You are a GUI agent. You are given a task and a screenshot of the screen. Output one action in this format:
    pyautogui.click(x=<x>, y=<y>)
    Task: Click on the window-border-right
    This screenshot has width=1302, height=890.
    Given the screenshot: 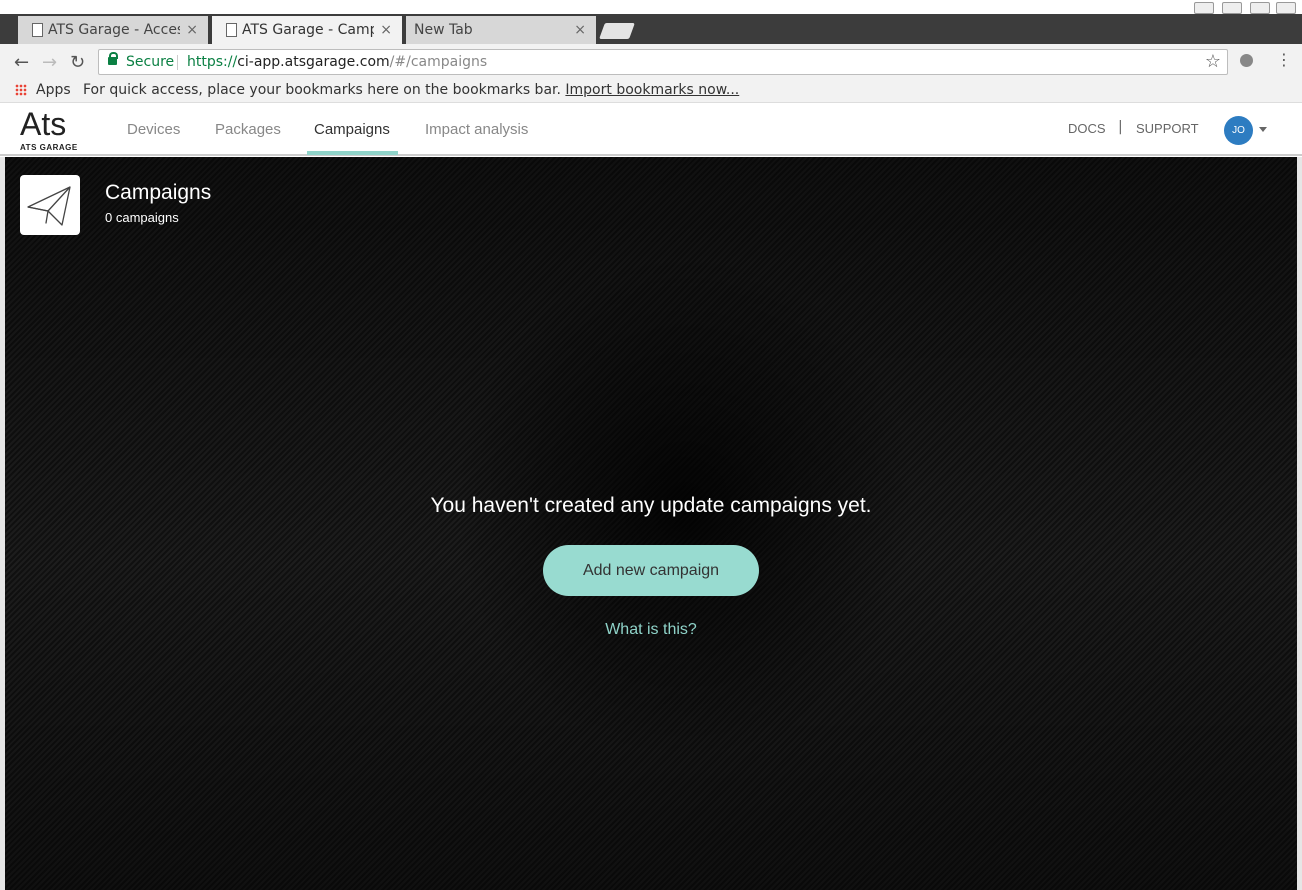 What is the action you would take?
    pyautogui.click(x=1299, y=523)
    